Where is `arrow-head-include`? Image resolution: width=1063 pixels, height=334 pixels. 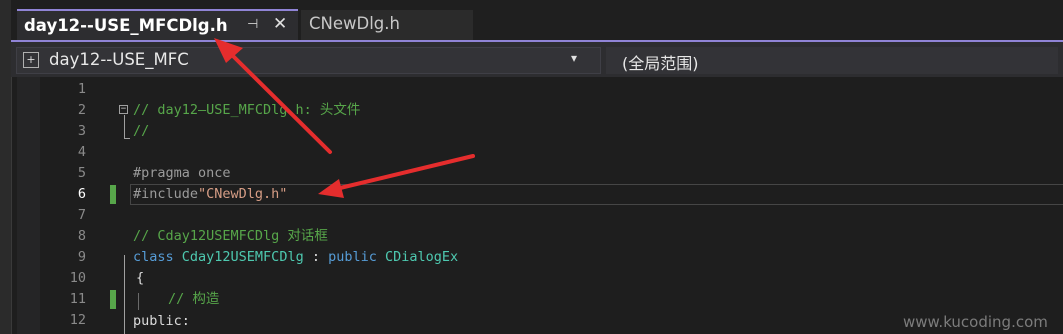 arrow-head-include is located at coordinates (331, 188).